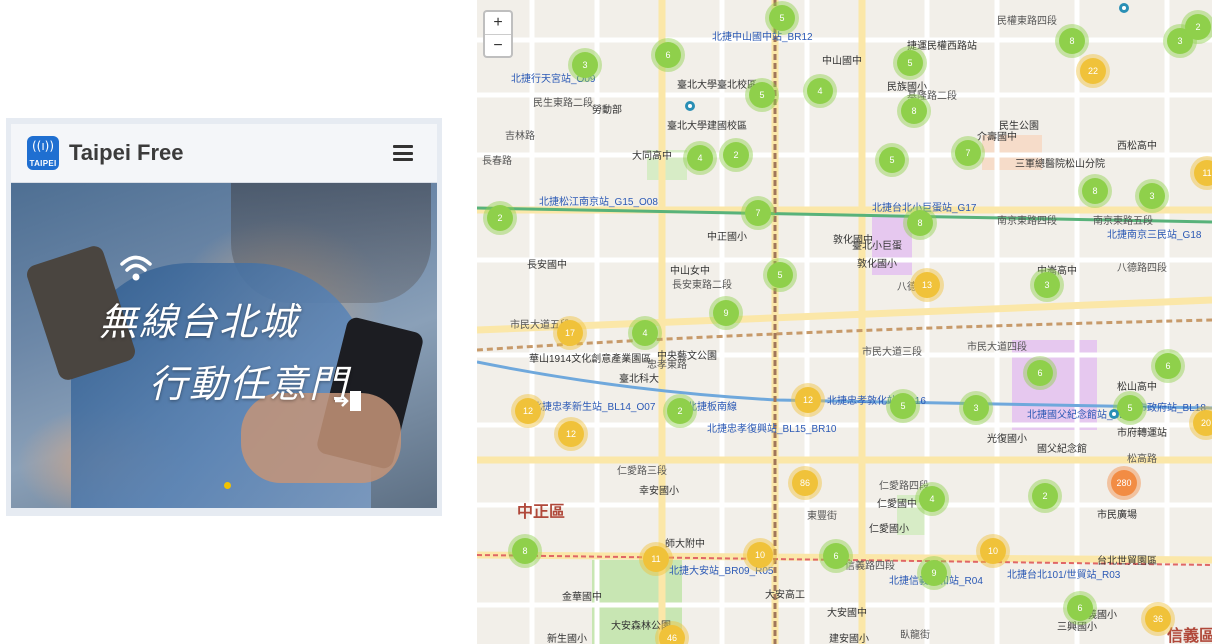  Describe the element at coordinates (1027, 221) in the screenshot. I see `road-label: 南京東路四段` at that location.